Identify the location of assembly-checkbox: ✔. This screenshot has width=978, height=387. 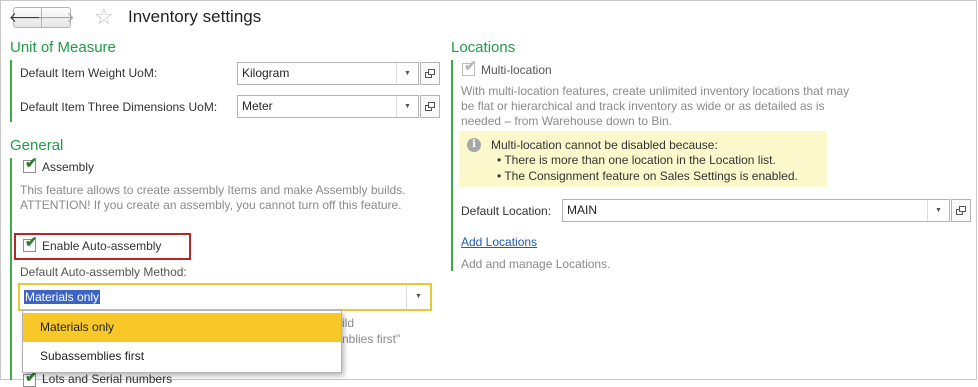
(30, 164).